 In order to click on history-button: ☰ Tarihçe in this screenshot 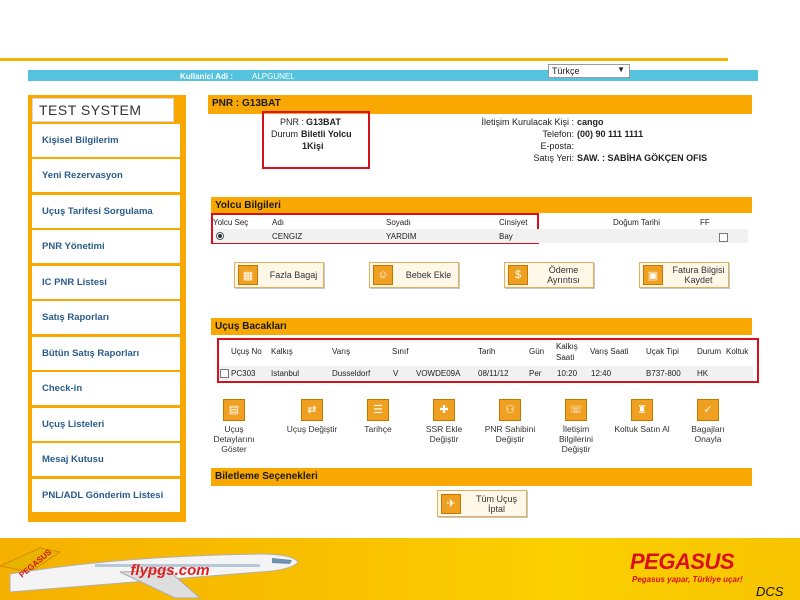, I will do `click(378, 416)`.